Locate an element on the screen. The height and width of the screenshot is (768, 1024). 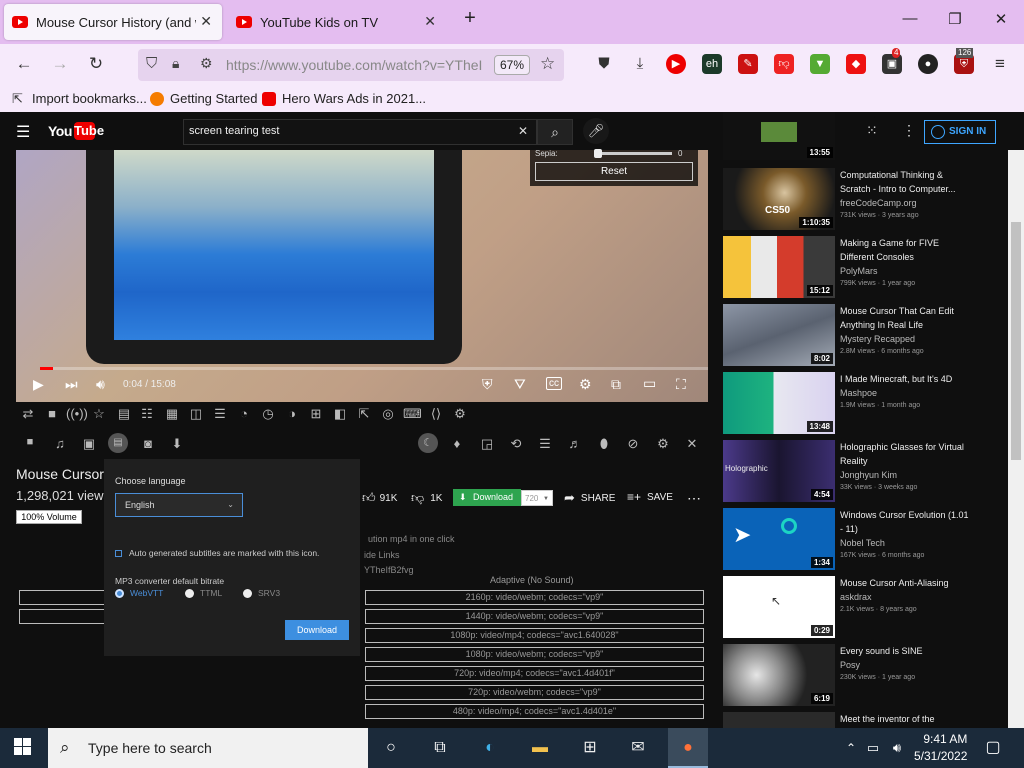
format-link: 720p: video/mp4; codecs="avc1.4d401f" is located at coordinates (534, 673).